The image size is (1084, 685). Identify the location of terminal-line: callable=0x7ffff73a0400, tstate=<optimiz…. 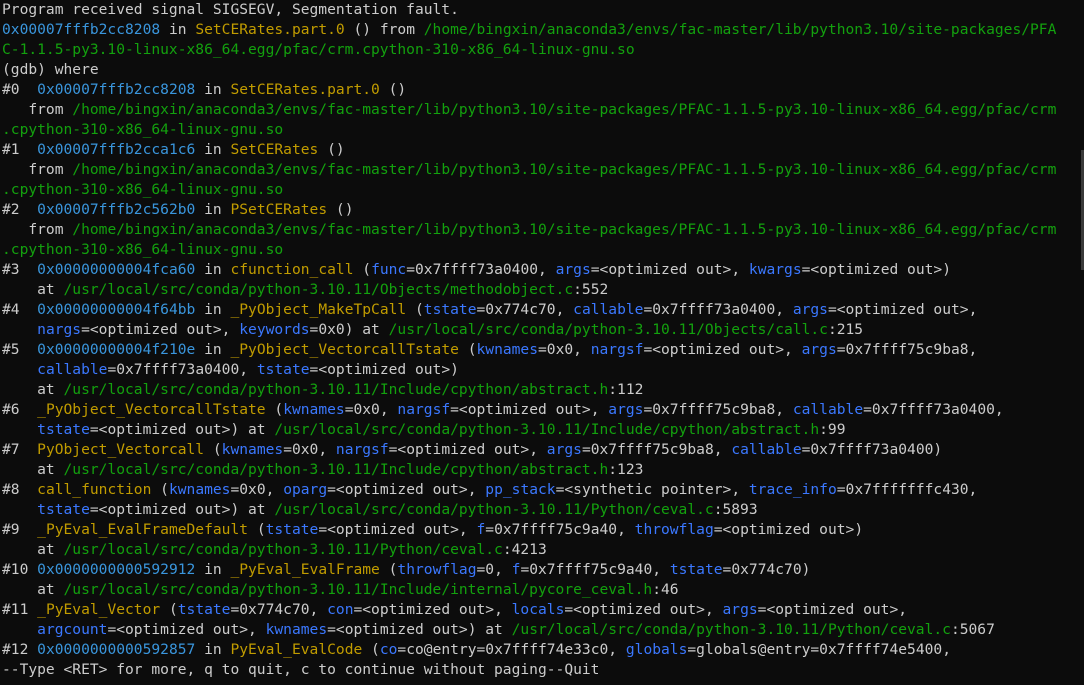
(543, 370).